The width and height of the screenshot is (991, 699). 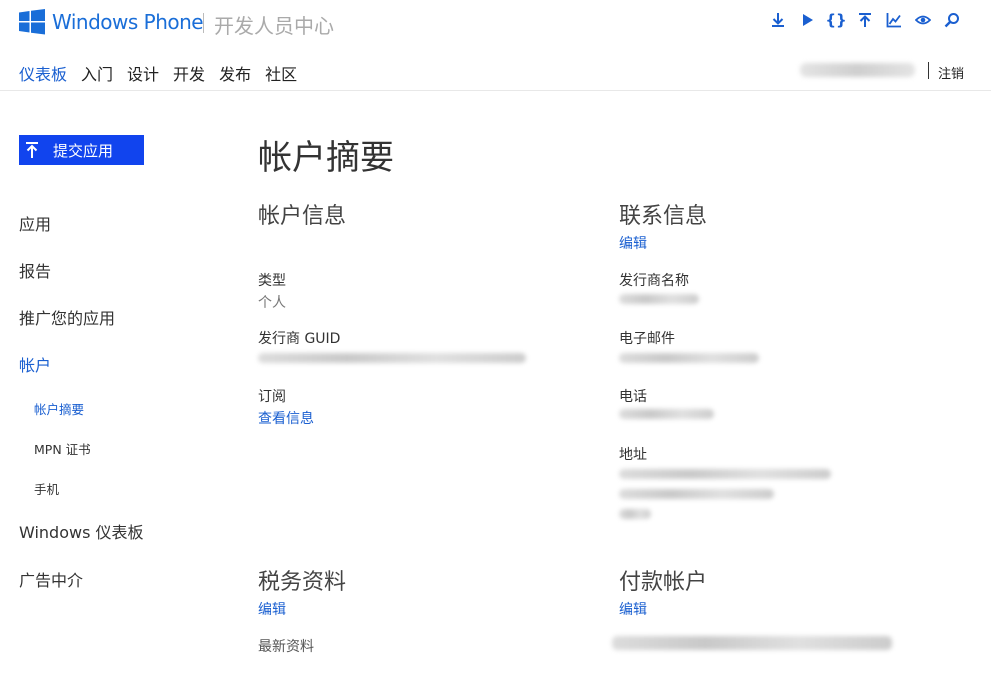 I want to click on brand-divider, so click(x=203, y=23).